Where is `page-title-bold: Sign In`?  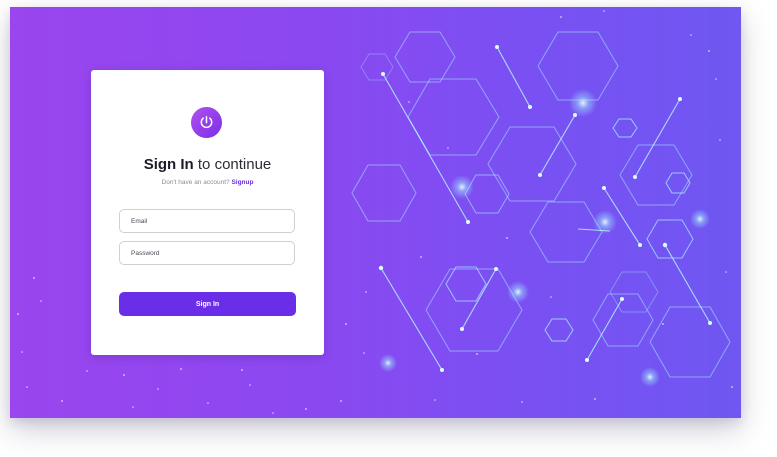 page-title-bold: Sign In is located at coordinates (168, 164).